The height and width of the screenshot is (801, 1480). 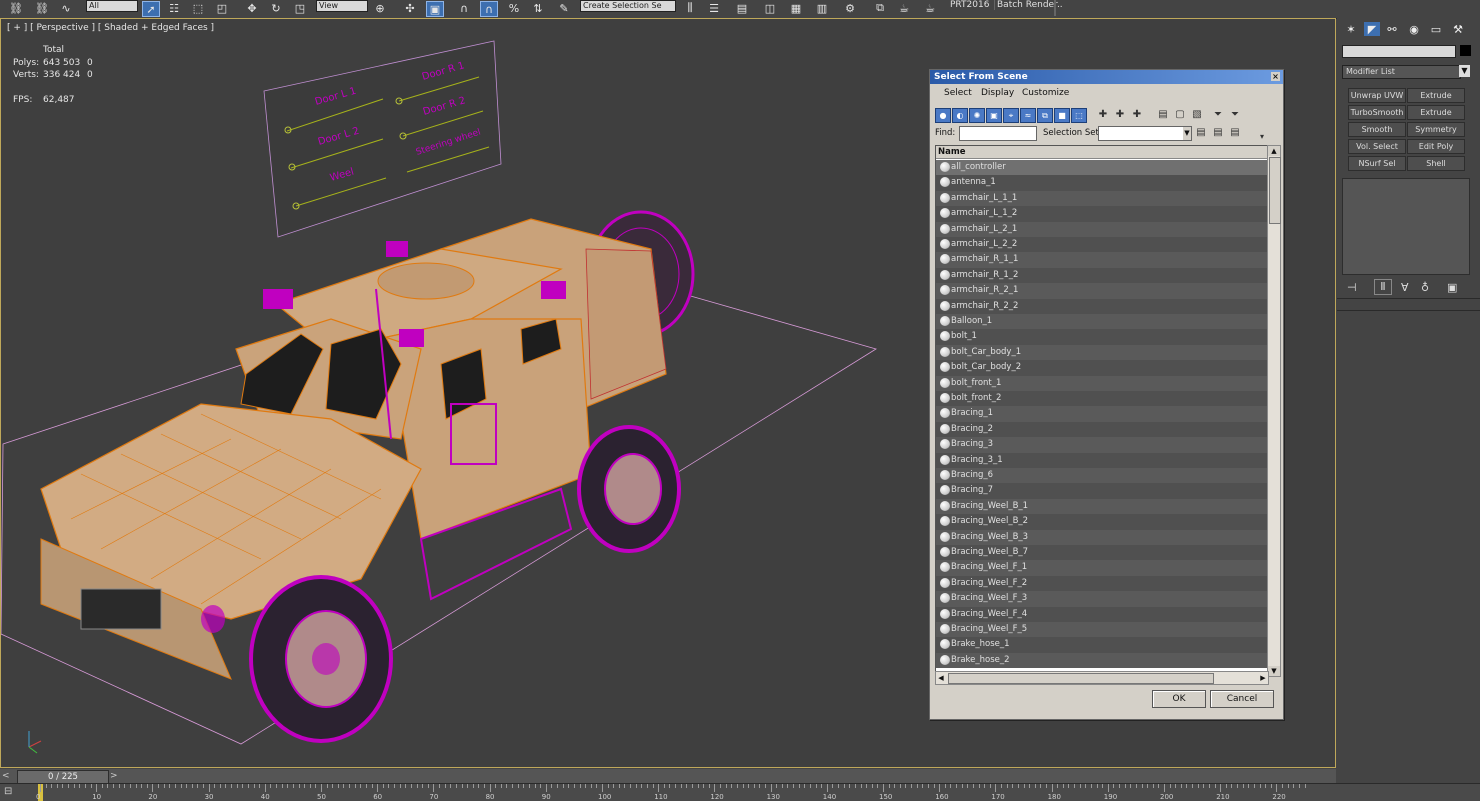 What do you see at coordinates (1102, 275) in the screenshot?
I see `list-item: armchair_R_1_2` at bounding box center [1102, 275].